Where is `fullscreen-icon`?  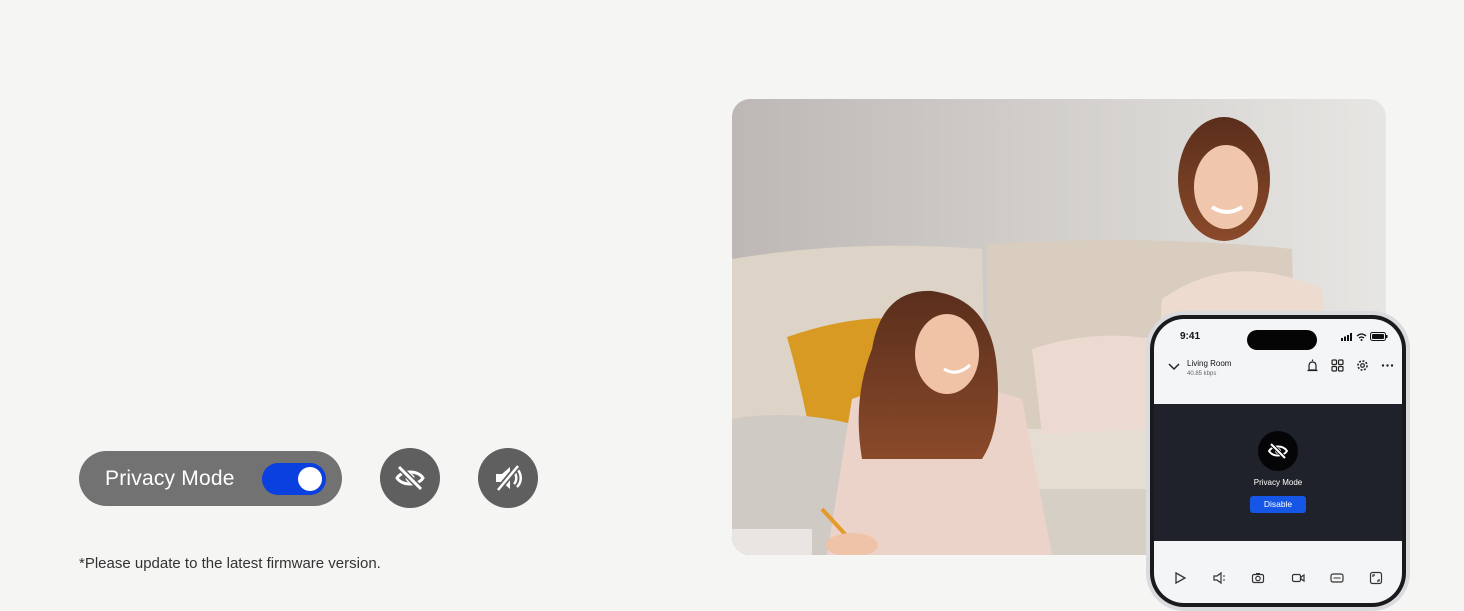 fullscreen-icon is located at coordinates (1376, 578).